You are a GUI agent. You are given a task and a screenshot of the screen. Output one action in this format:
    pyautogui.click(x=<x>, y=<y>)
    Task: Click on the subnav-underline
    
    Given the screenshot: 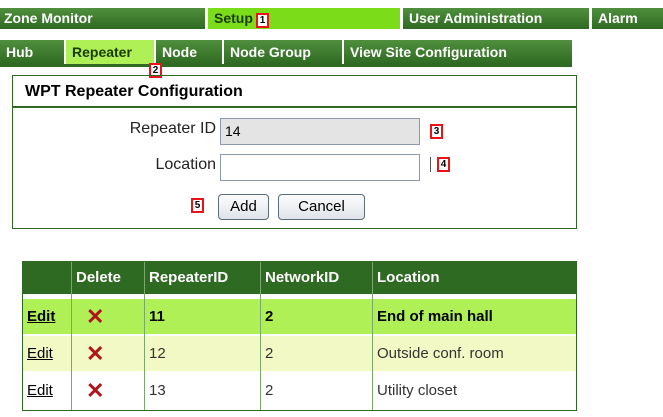 What is the action you would take?
    pyautogui.click(x=286, y=65)
    